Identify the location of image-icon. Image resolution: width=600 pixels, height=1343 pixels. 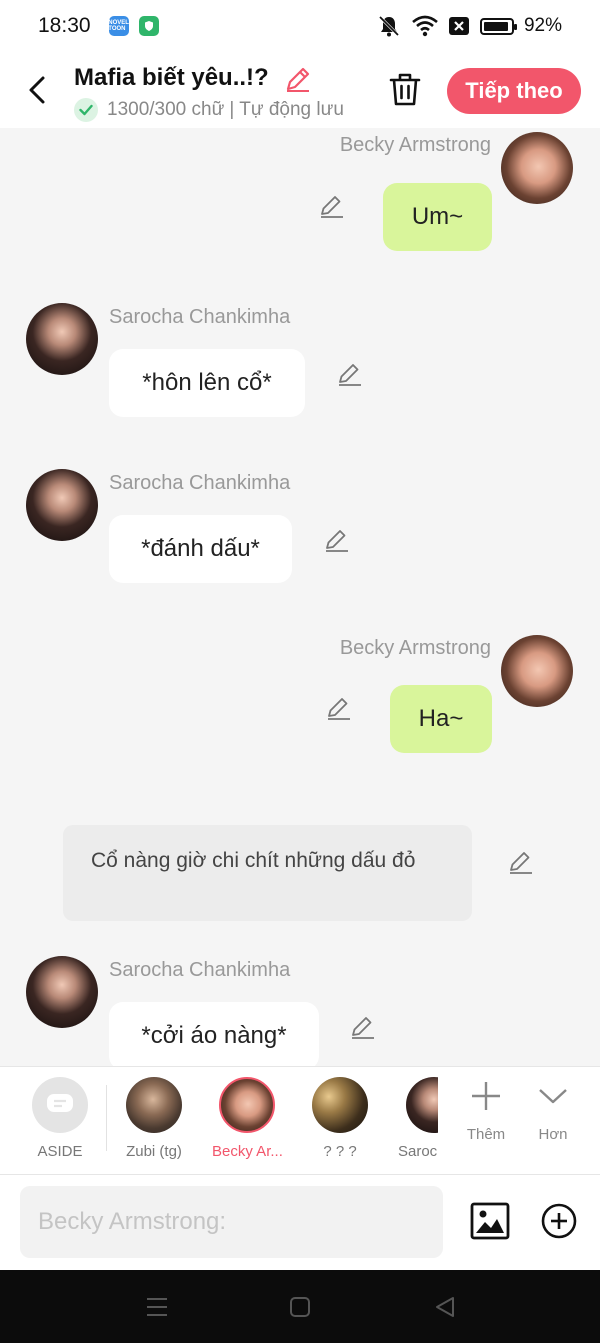
(490, 1221).